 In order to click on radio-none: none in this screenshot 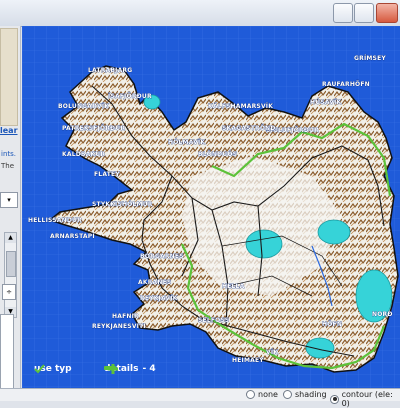, I will do `click(262, 394)`.